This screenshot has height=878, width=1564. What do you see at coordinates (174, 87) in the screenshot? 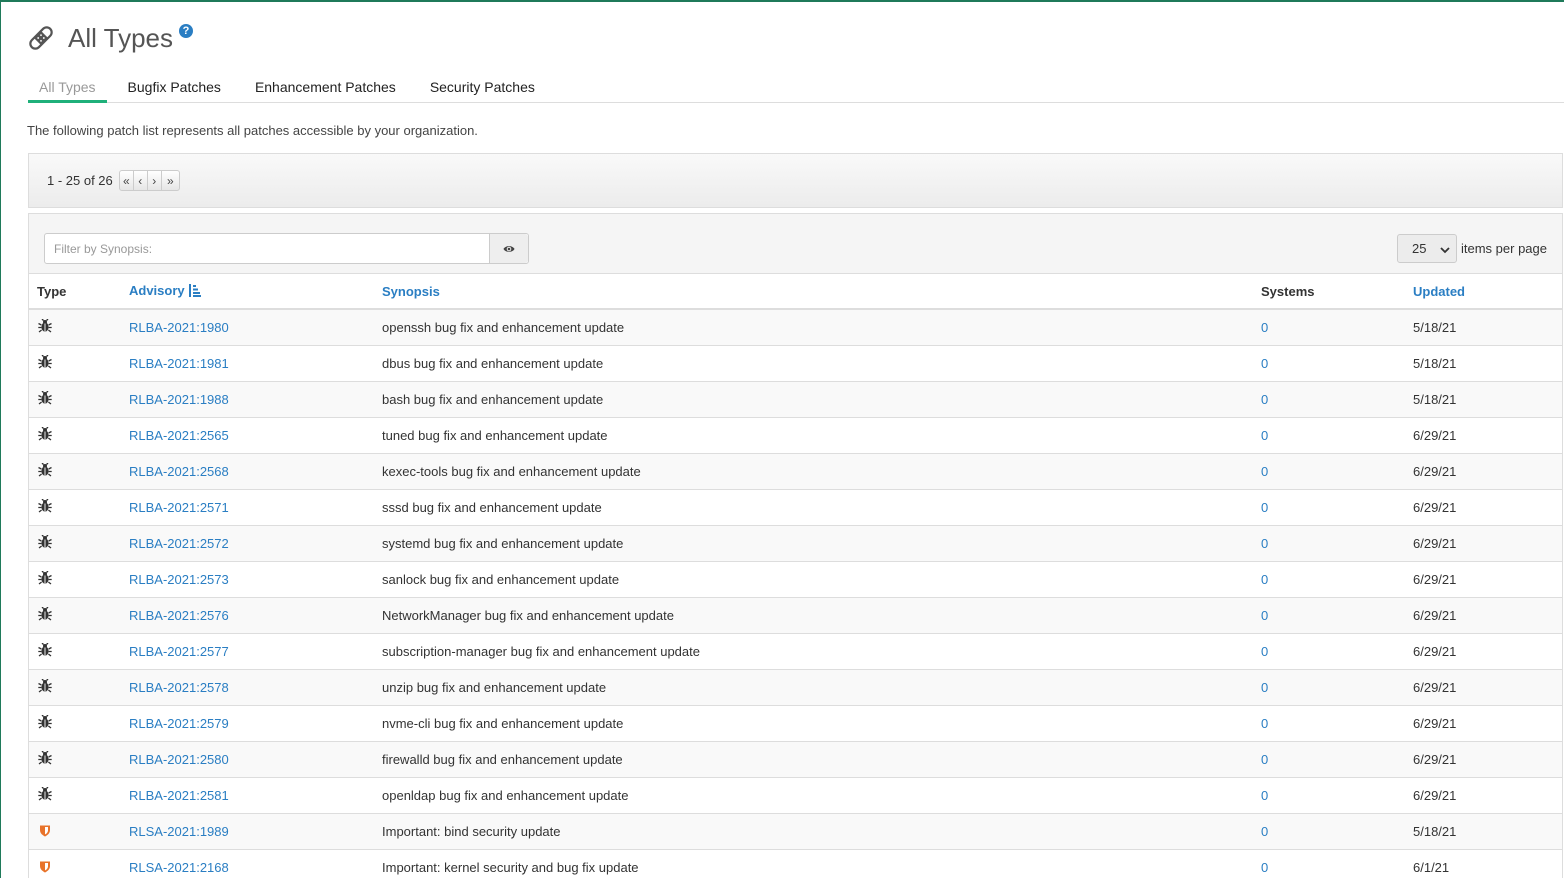
I see `tab-bugfix-patches: Bugfix Patches` at bounding box center [174, 87].